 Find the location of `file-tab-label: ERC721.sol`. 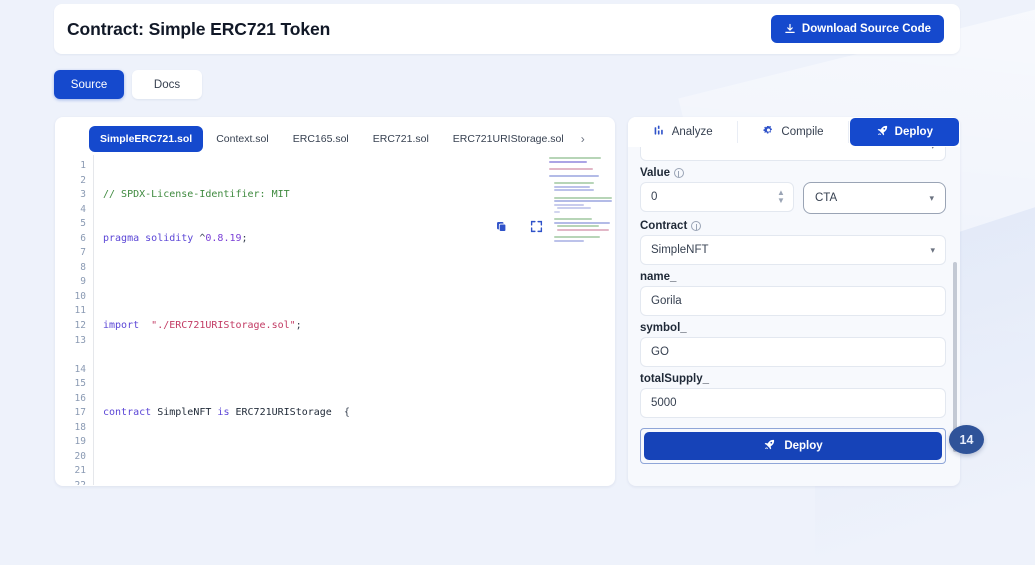

file-tab-label: ERC721.sol is located at coordinates (400, 139).